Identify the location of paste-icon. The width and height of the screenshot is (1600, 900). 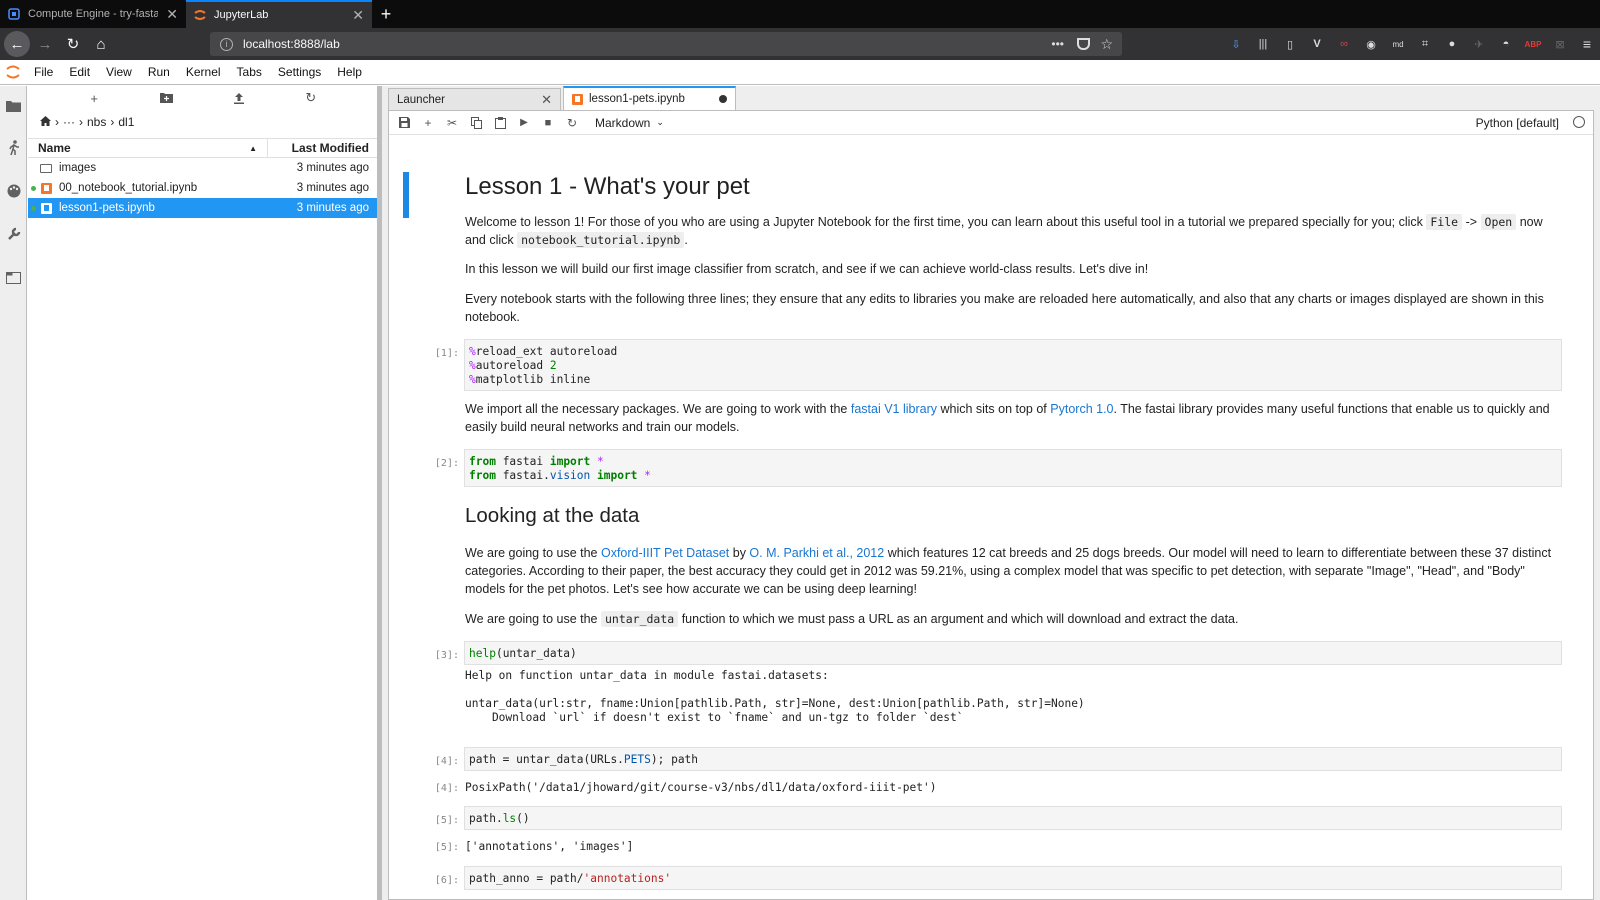
(500, 123).